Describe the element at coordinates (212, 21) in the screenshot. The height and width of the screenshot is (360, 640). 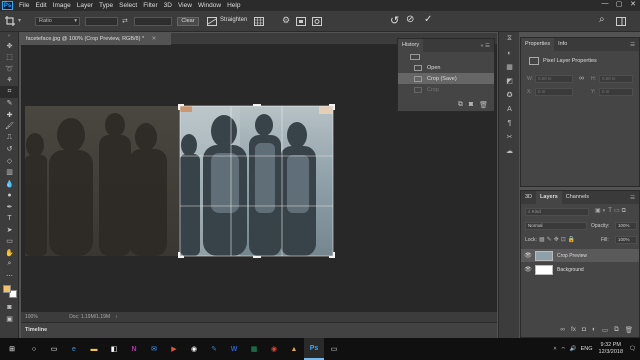
I see `straighten-icon` at that location.